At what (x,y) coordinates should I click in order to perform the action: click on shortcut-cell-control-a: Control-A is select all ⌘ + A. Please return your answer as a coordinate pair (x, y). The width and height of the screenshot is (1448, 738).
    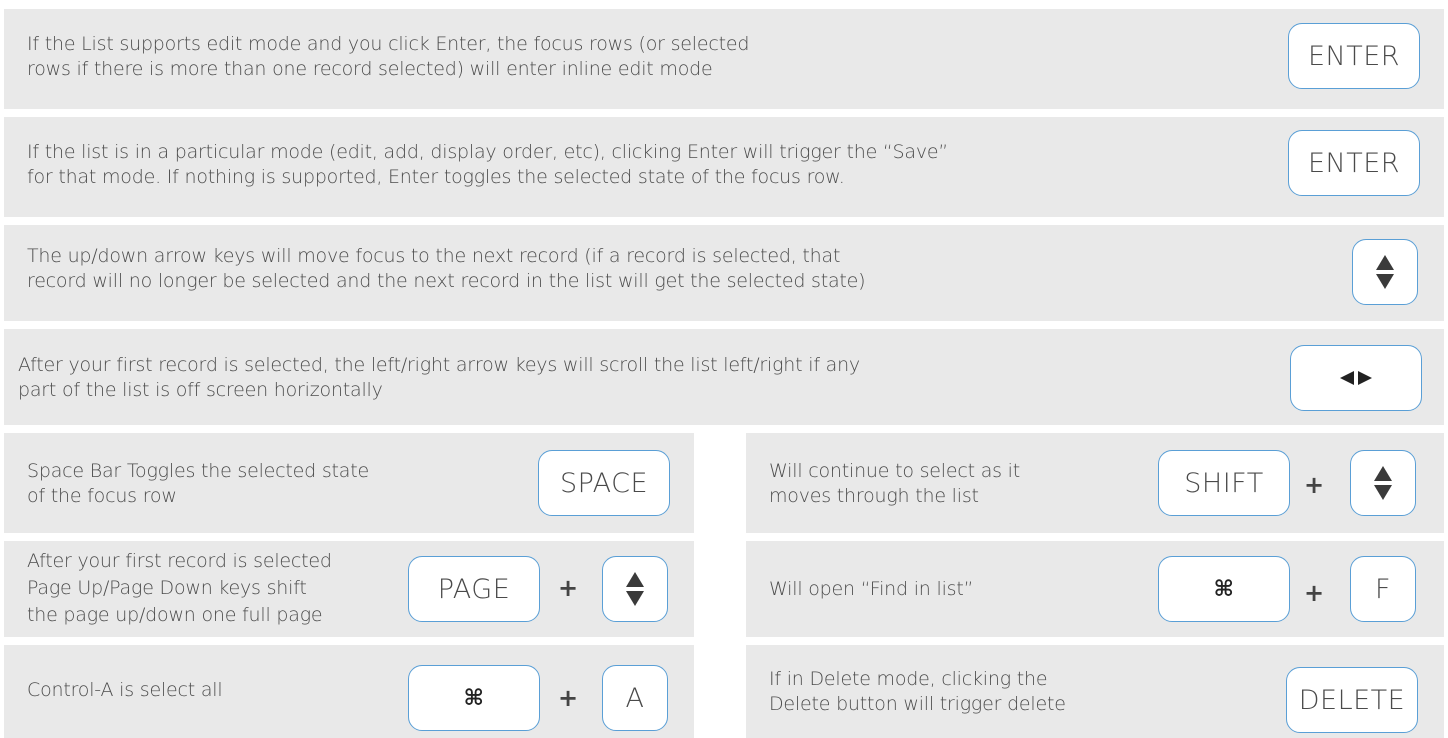
    Looking at the image, I should click on (349, 691).